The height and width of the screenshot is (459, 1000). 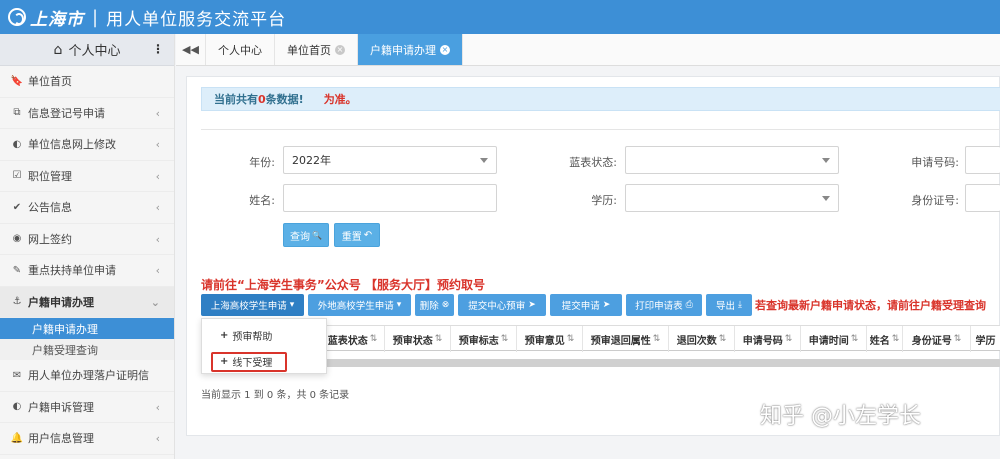 I want to click on submit-prereview-button: 提交中心预审 ➤, so click(x=502, y=305).